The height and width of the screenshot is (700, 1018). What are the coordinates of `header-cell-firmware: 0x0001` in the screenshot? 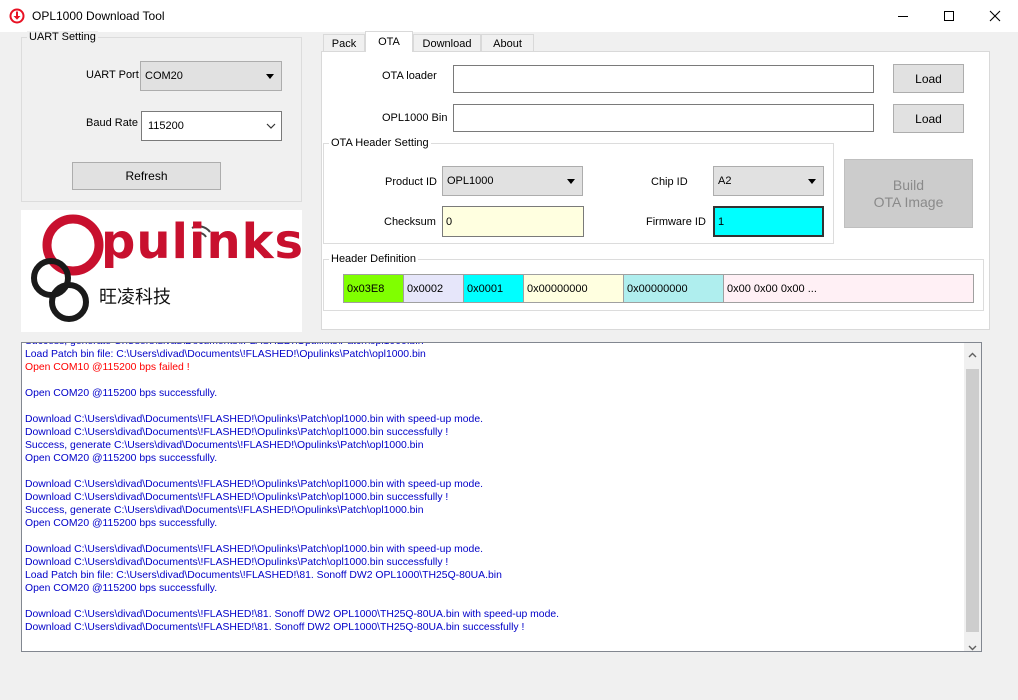 It's located at (493, 288).